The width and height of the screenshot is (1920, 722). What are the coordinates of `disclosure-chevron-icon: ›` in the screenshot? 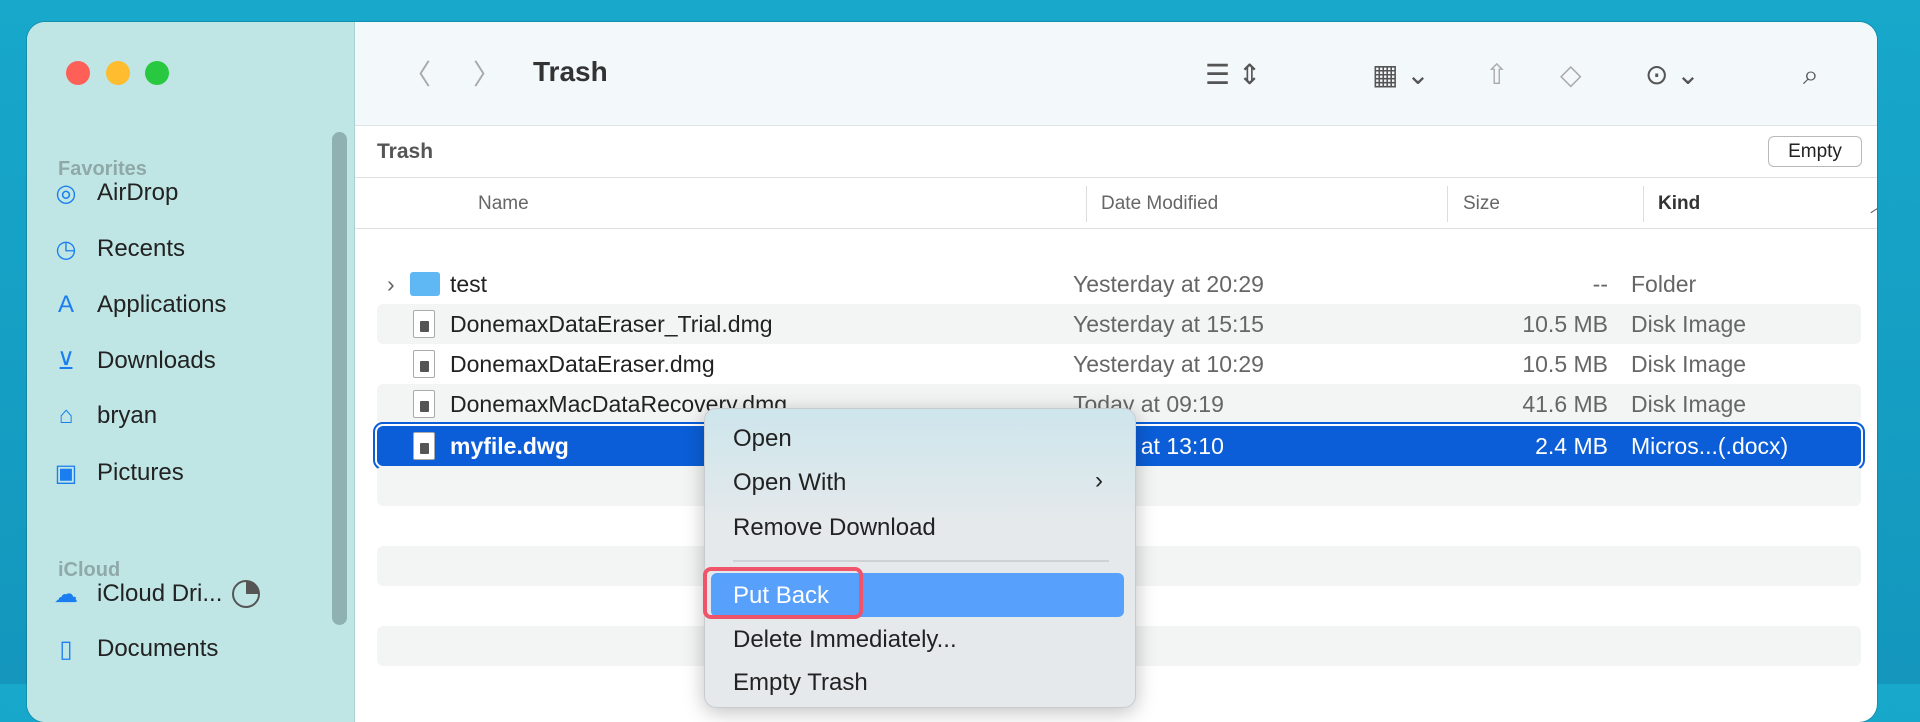 It's located at (391, 284).